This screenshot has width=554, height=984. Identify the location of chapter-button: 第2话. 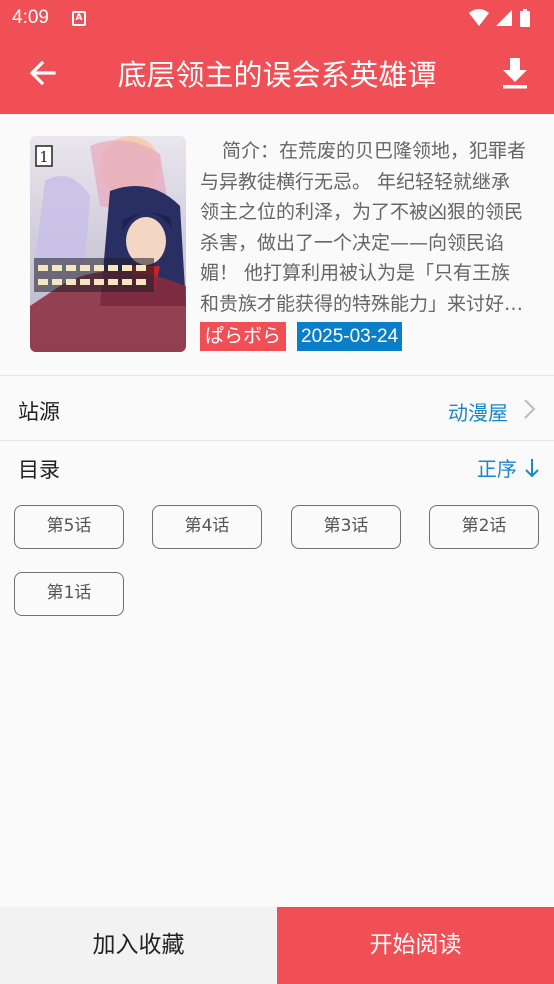
(484, 527).